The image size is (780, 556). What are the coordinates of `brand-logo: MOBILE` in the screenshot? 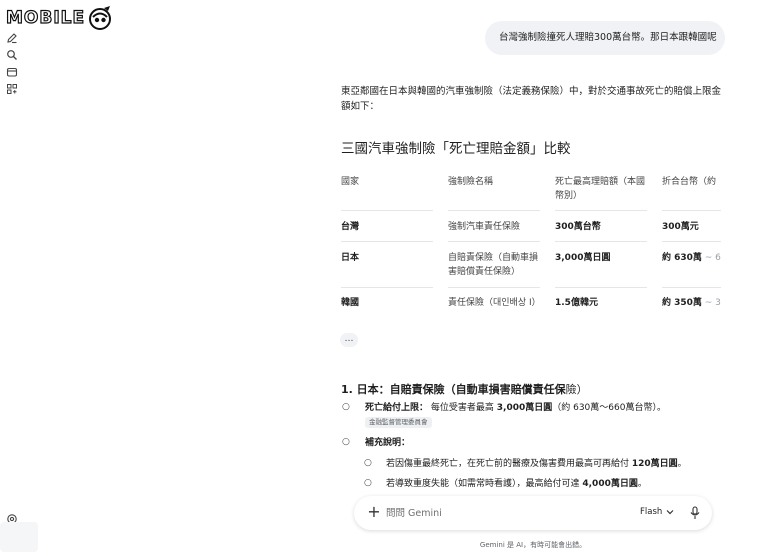 It's located at (75, 18).